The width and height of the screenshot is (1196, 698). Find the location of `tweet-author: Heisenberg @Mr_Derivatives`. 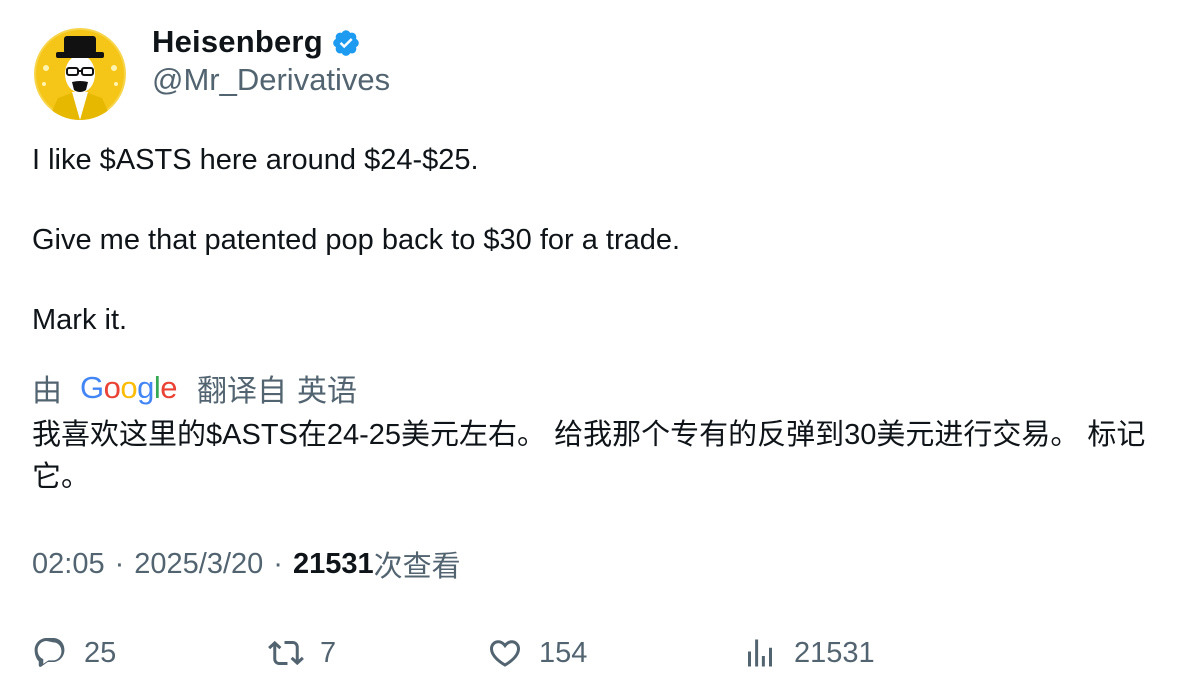

tweet-author: Heisenberg @Mr_Derivatives is located at coordinates (271, 60).